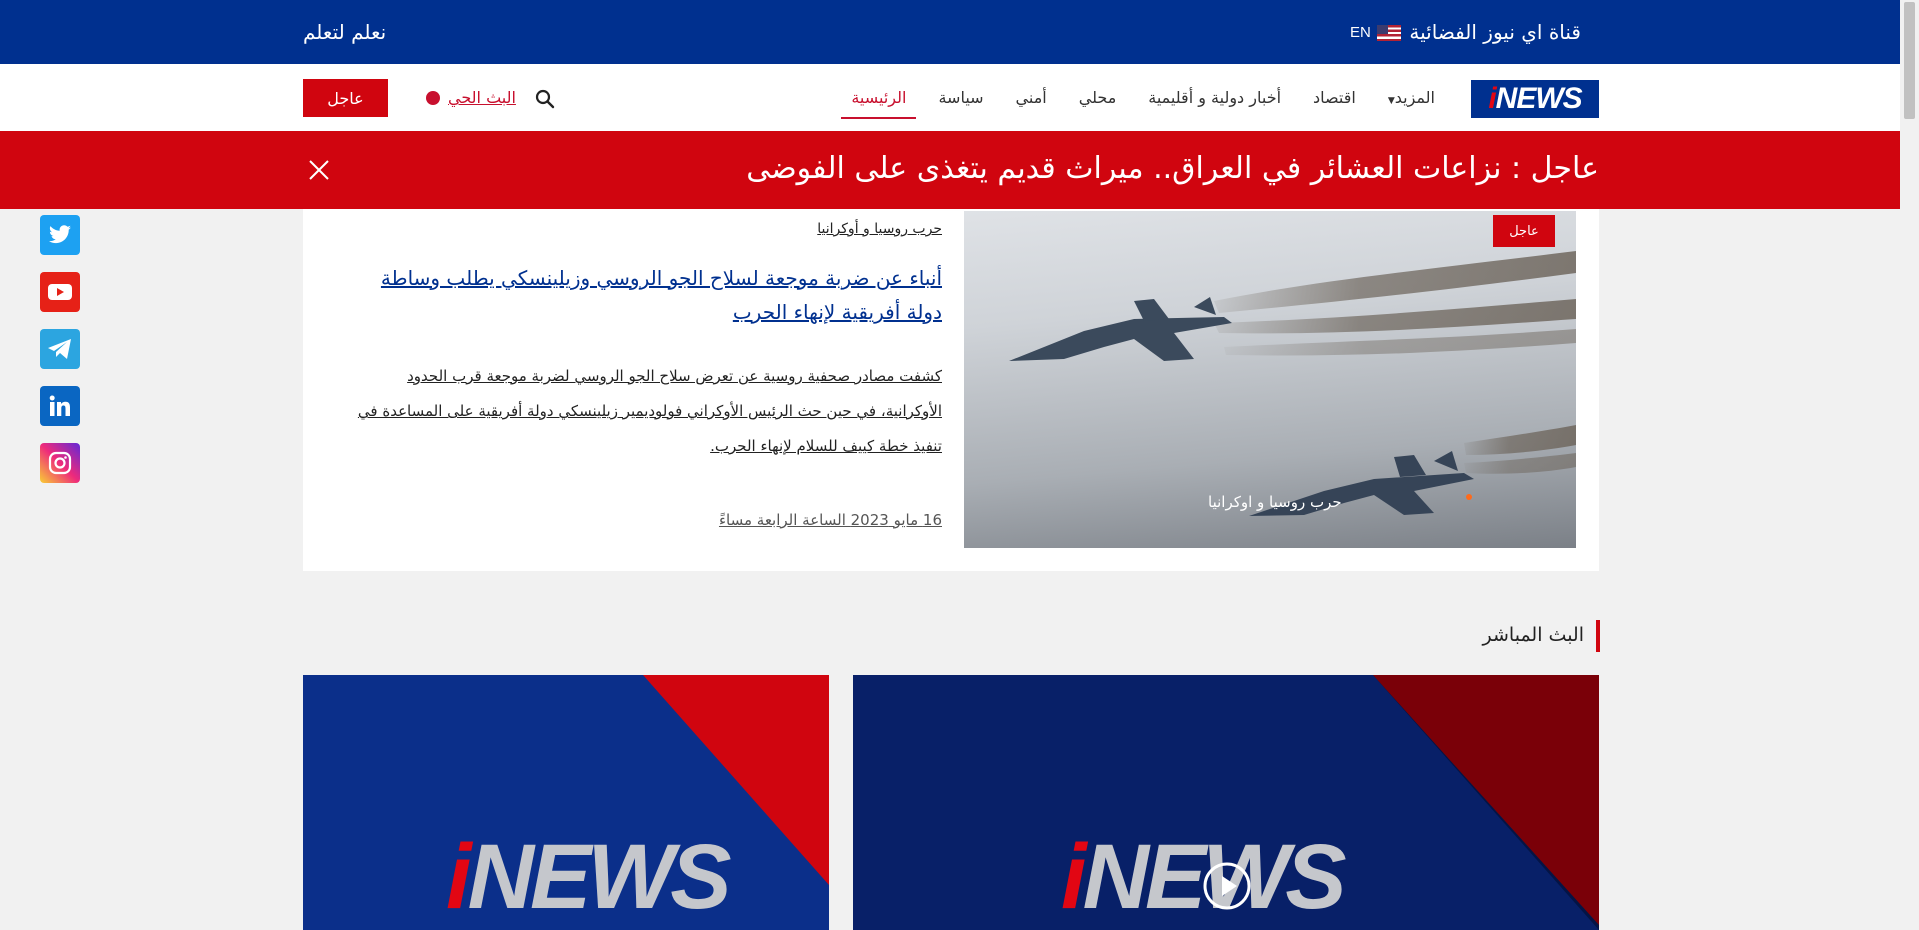 This screenshot has height=930, width=1919. Describe the element at coordinates (1226, 802) in the screenshot. I see `live-video-player: iNEWS` at that location.